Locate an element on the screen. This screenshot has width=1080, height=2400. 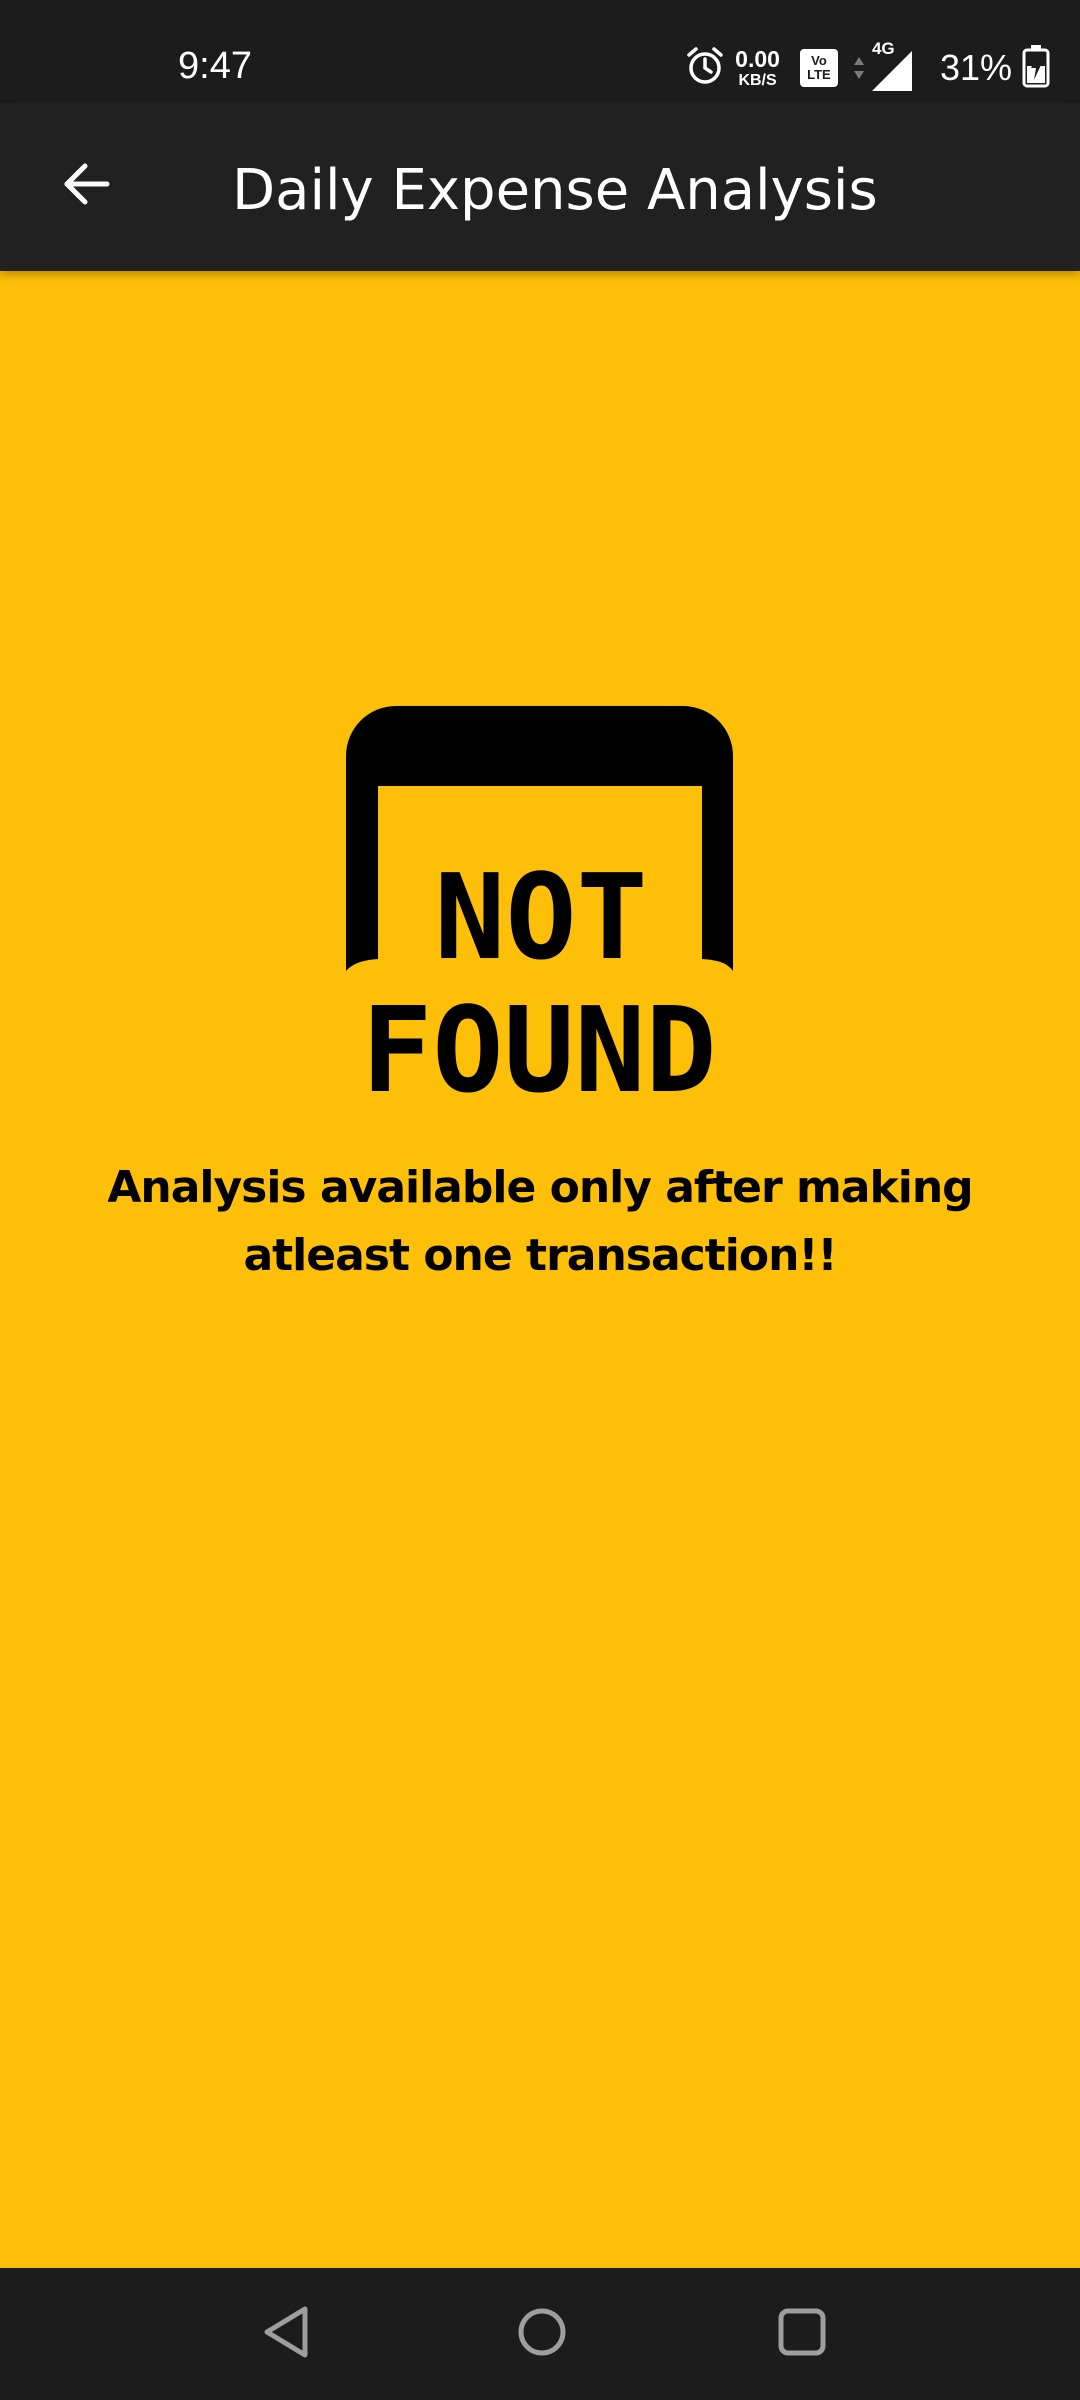
status-time: 9:47 is located at coordinates (215, 66).